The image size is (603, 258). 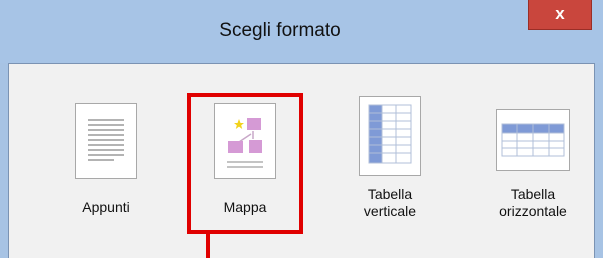 What do you see at coordinates (533, 202) in the screenshot?
I see `option-label: Tabella orizzontale` at bounding box center [533, 202].